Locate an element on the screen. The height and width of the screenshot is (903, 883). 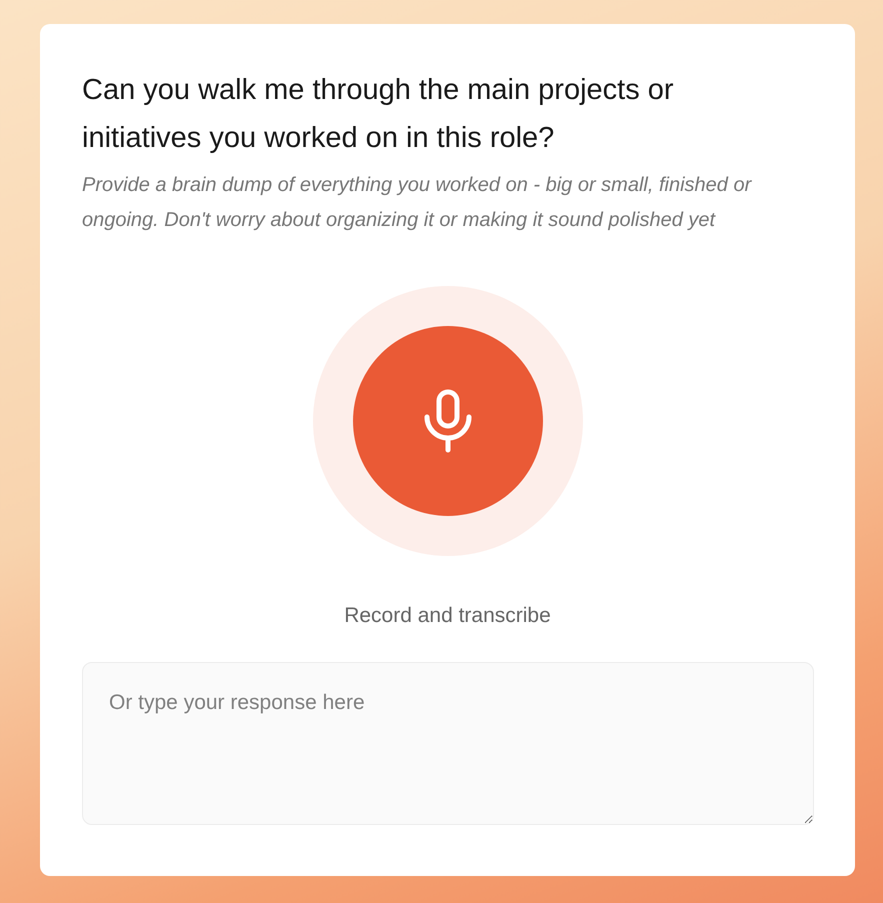
record-label: Record and transcribe is located at coordinates (447, 616).